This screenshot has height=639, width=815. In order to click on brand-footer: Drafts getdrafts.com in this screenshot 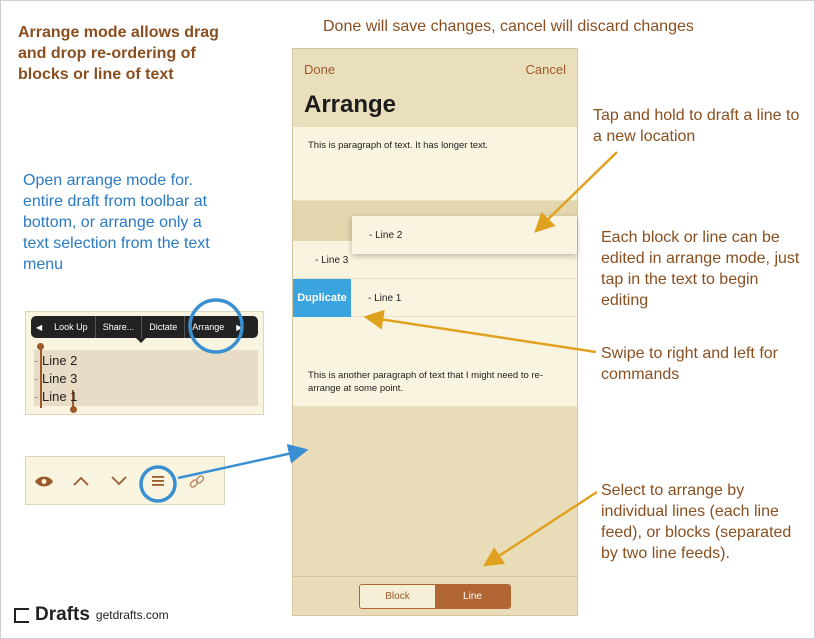, I will do `click(91, 615)`.